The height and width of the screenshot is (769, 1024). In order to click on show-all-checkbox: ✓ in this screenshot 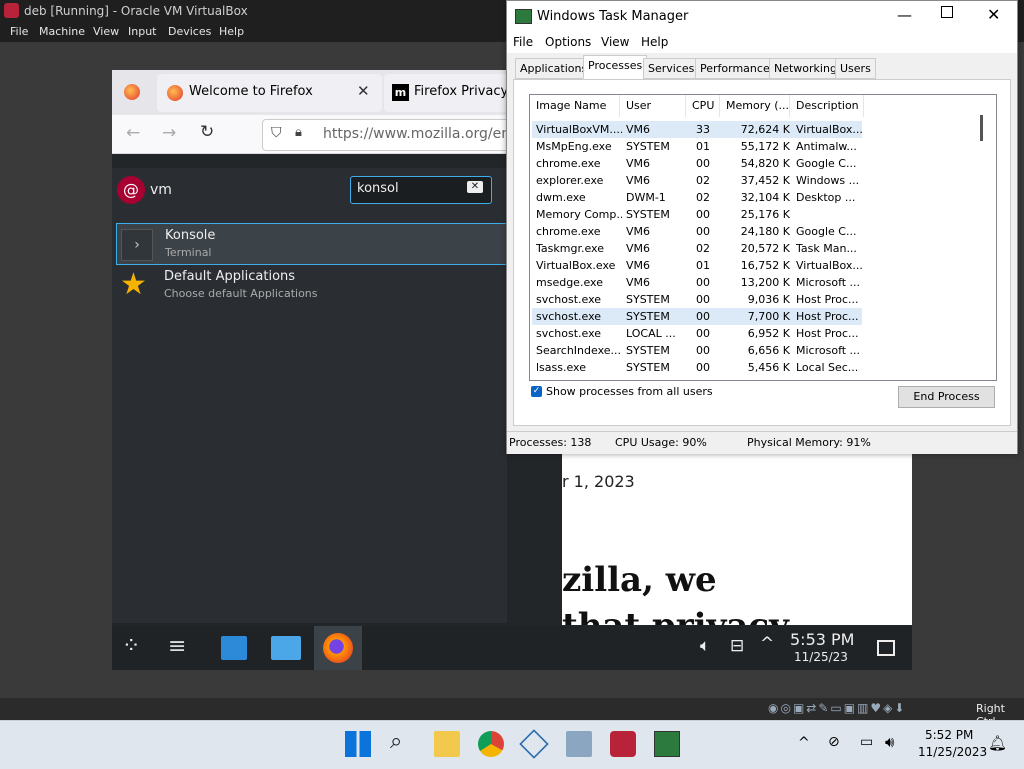, I will do `click(536, 391)`.